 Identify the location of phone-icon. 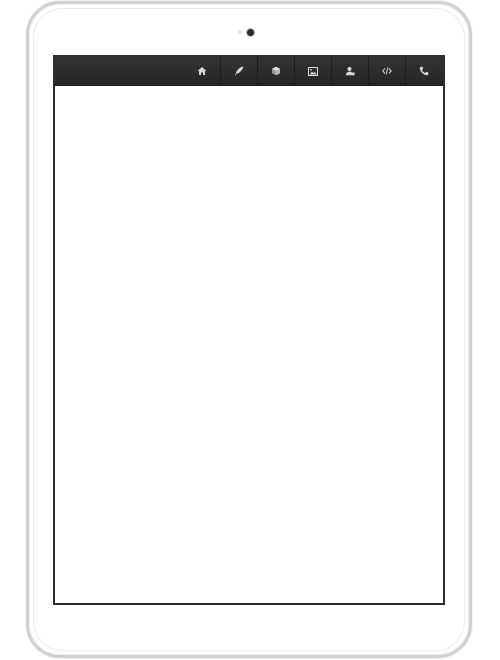
(424, 71).